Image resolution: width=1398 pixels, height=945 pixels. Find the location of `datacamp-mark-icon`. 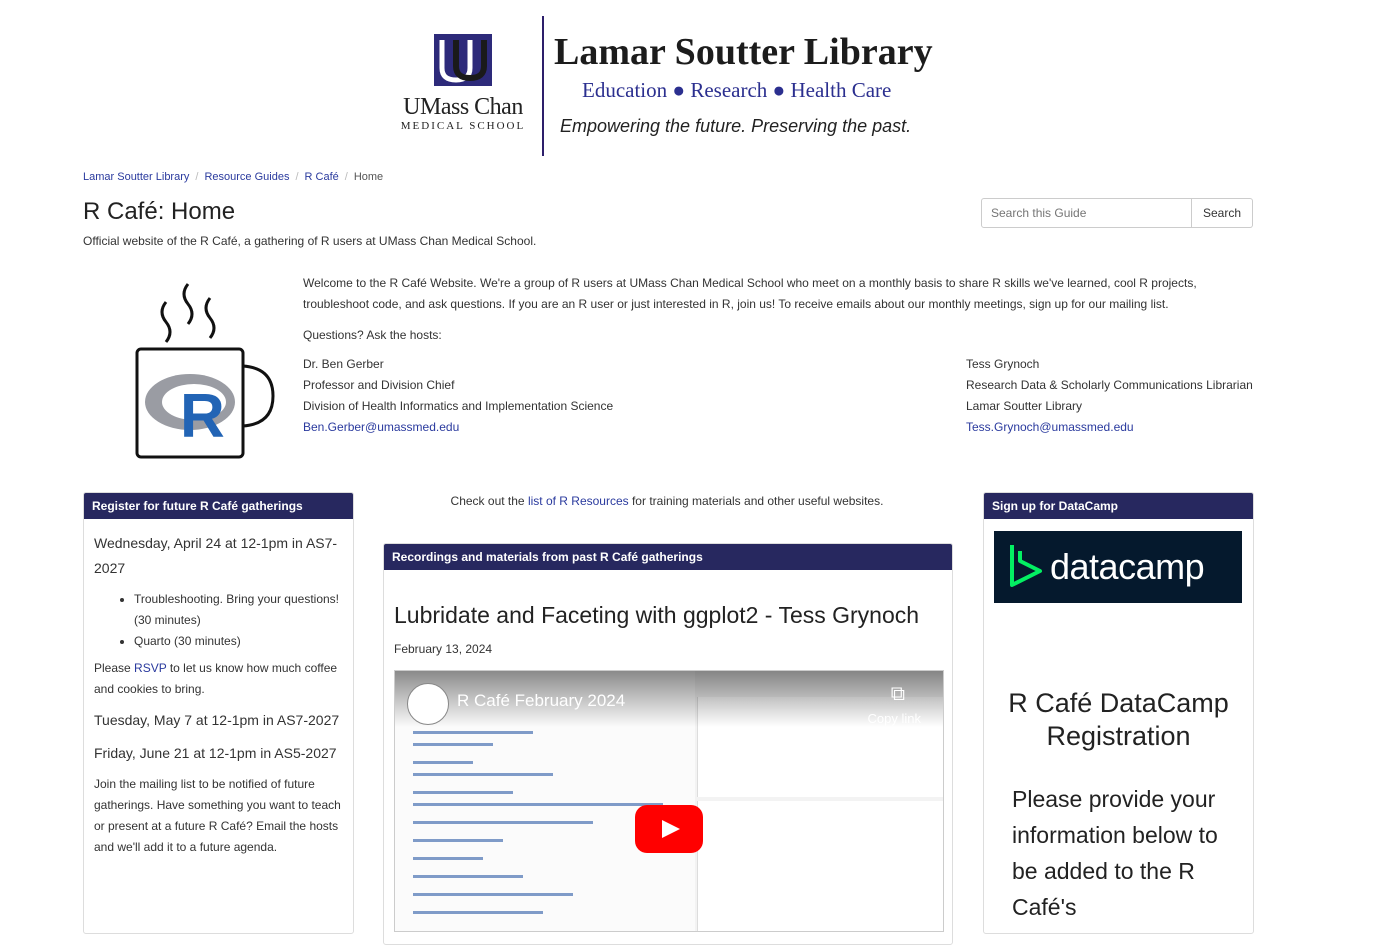

datacamp-mark-icon is located at coordinates (1026, 566).